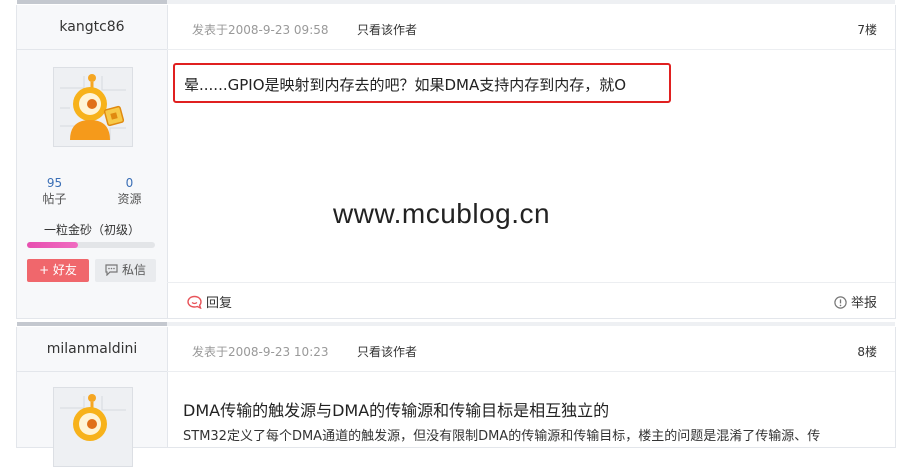 This screenshot has height=470, width=904. I want to click on posts-label: 帖子, so click(54, 199).